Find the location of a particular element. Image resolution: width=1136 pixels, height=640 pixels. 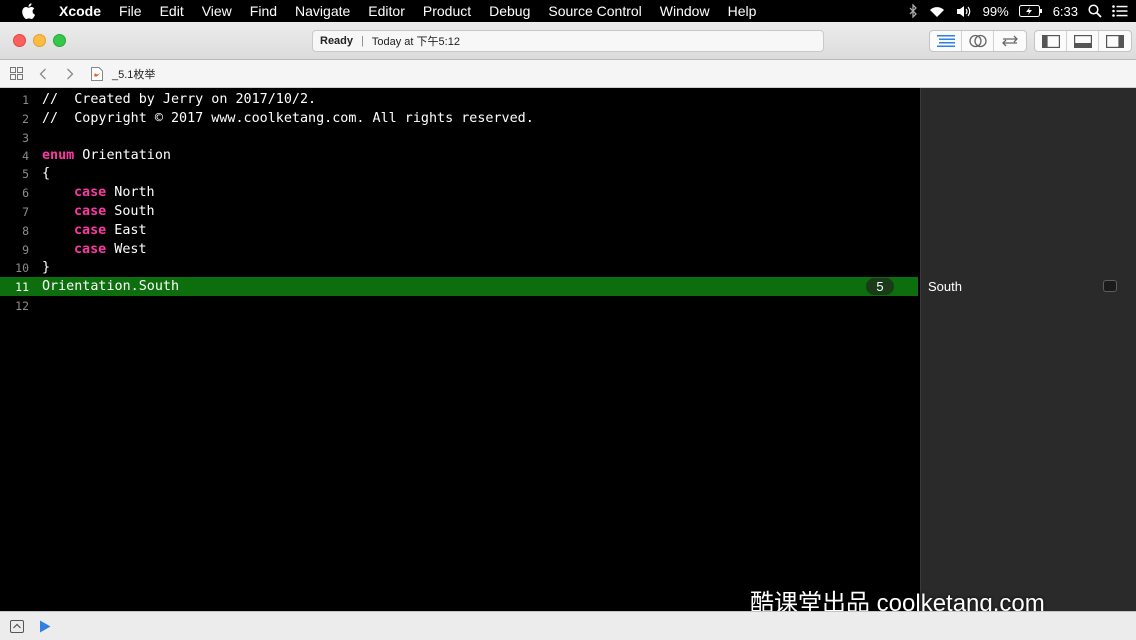

activity-viewer: Ready | Today at 下午5:12 is located at coordinates (568, 41).